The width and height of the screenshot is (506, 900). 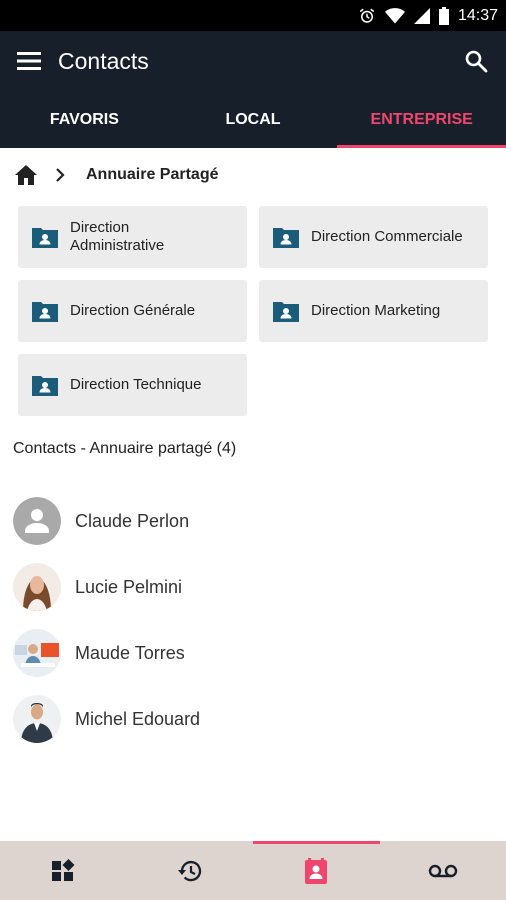 I want to click on folder-label: Direction Générale, so click(x=133, y=310).